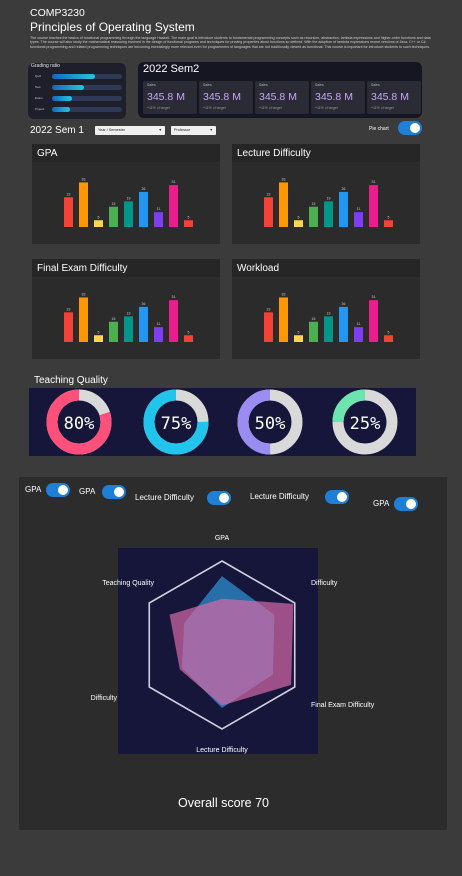  Describe the element at coordinates (79, 424) in the screenshot. I see `donut-label: 80%` at that location.